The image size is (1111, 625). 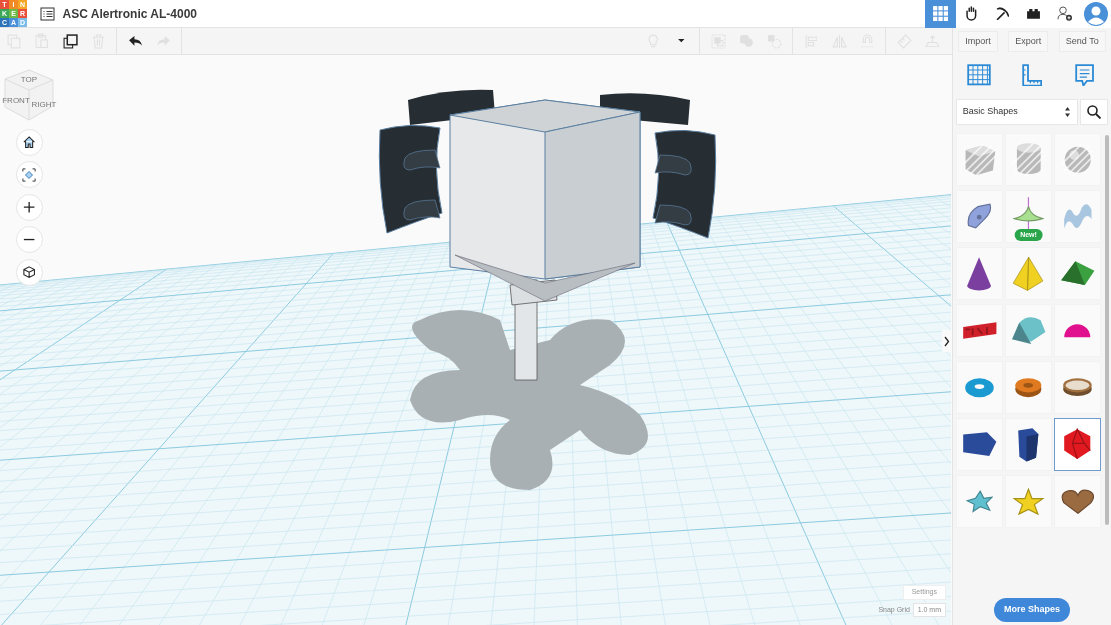 I want to click on cube-icon, so click(x=29, y=272).